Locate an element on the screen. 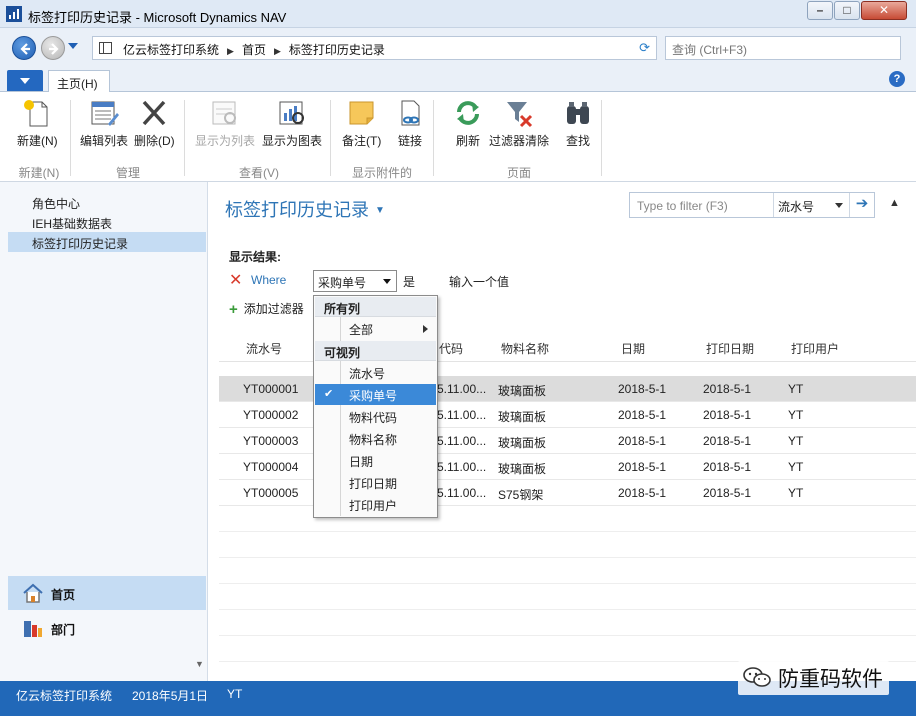 This screenshot has width=916, height=716. delete-icon is located at coordinates (154, 113).